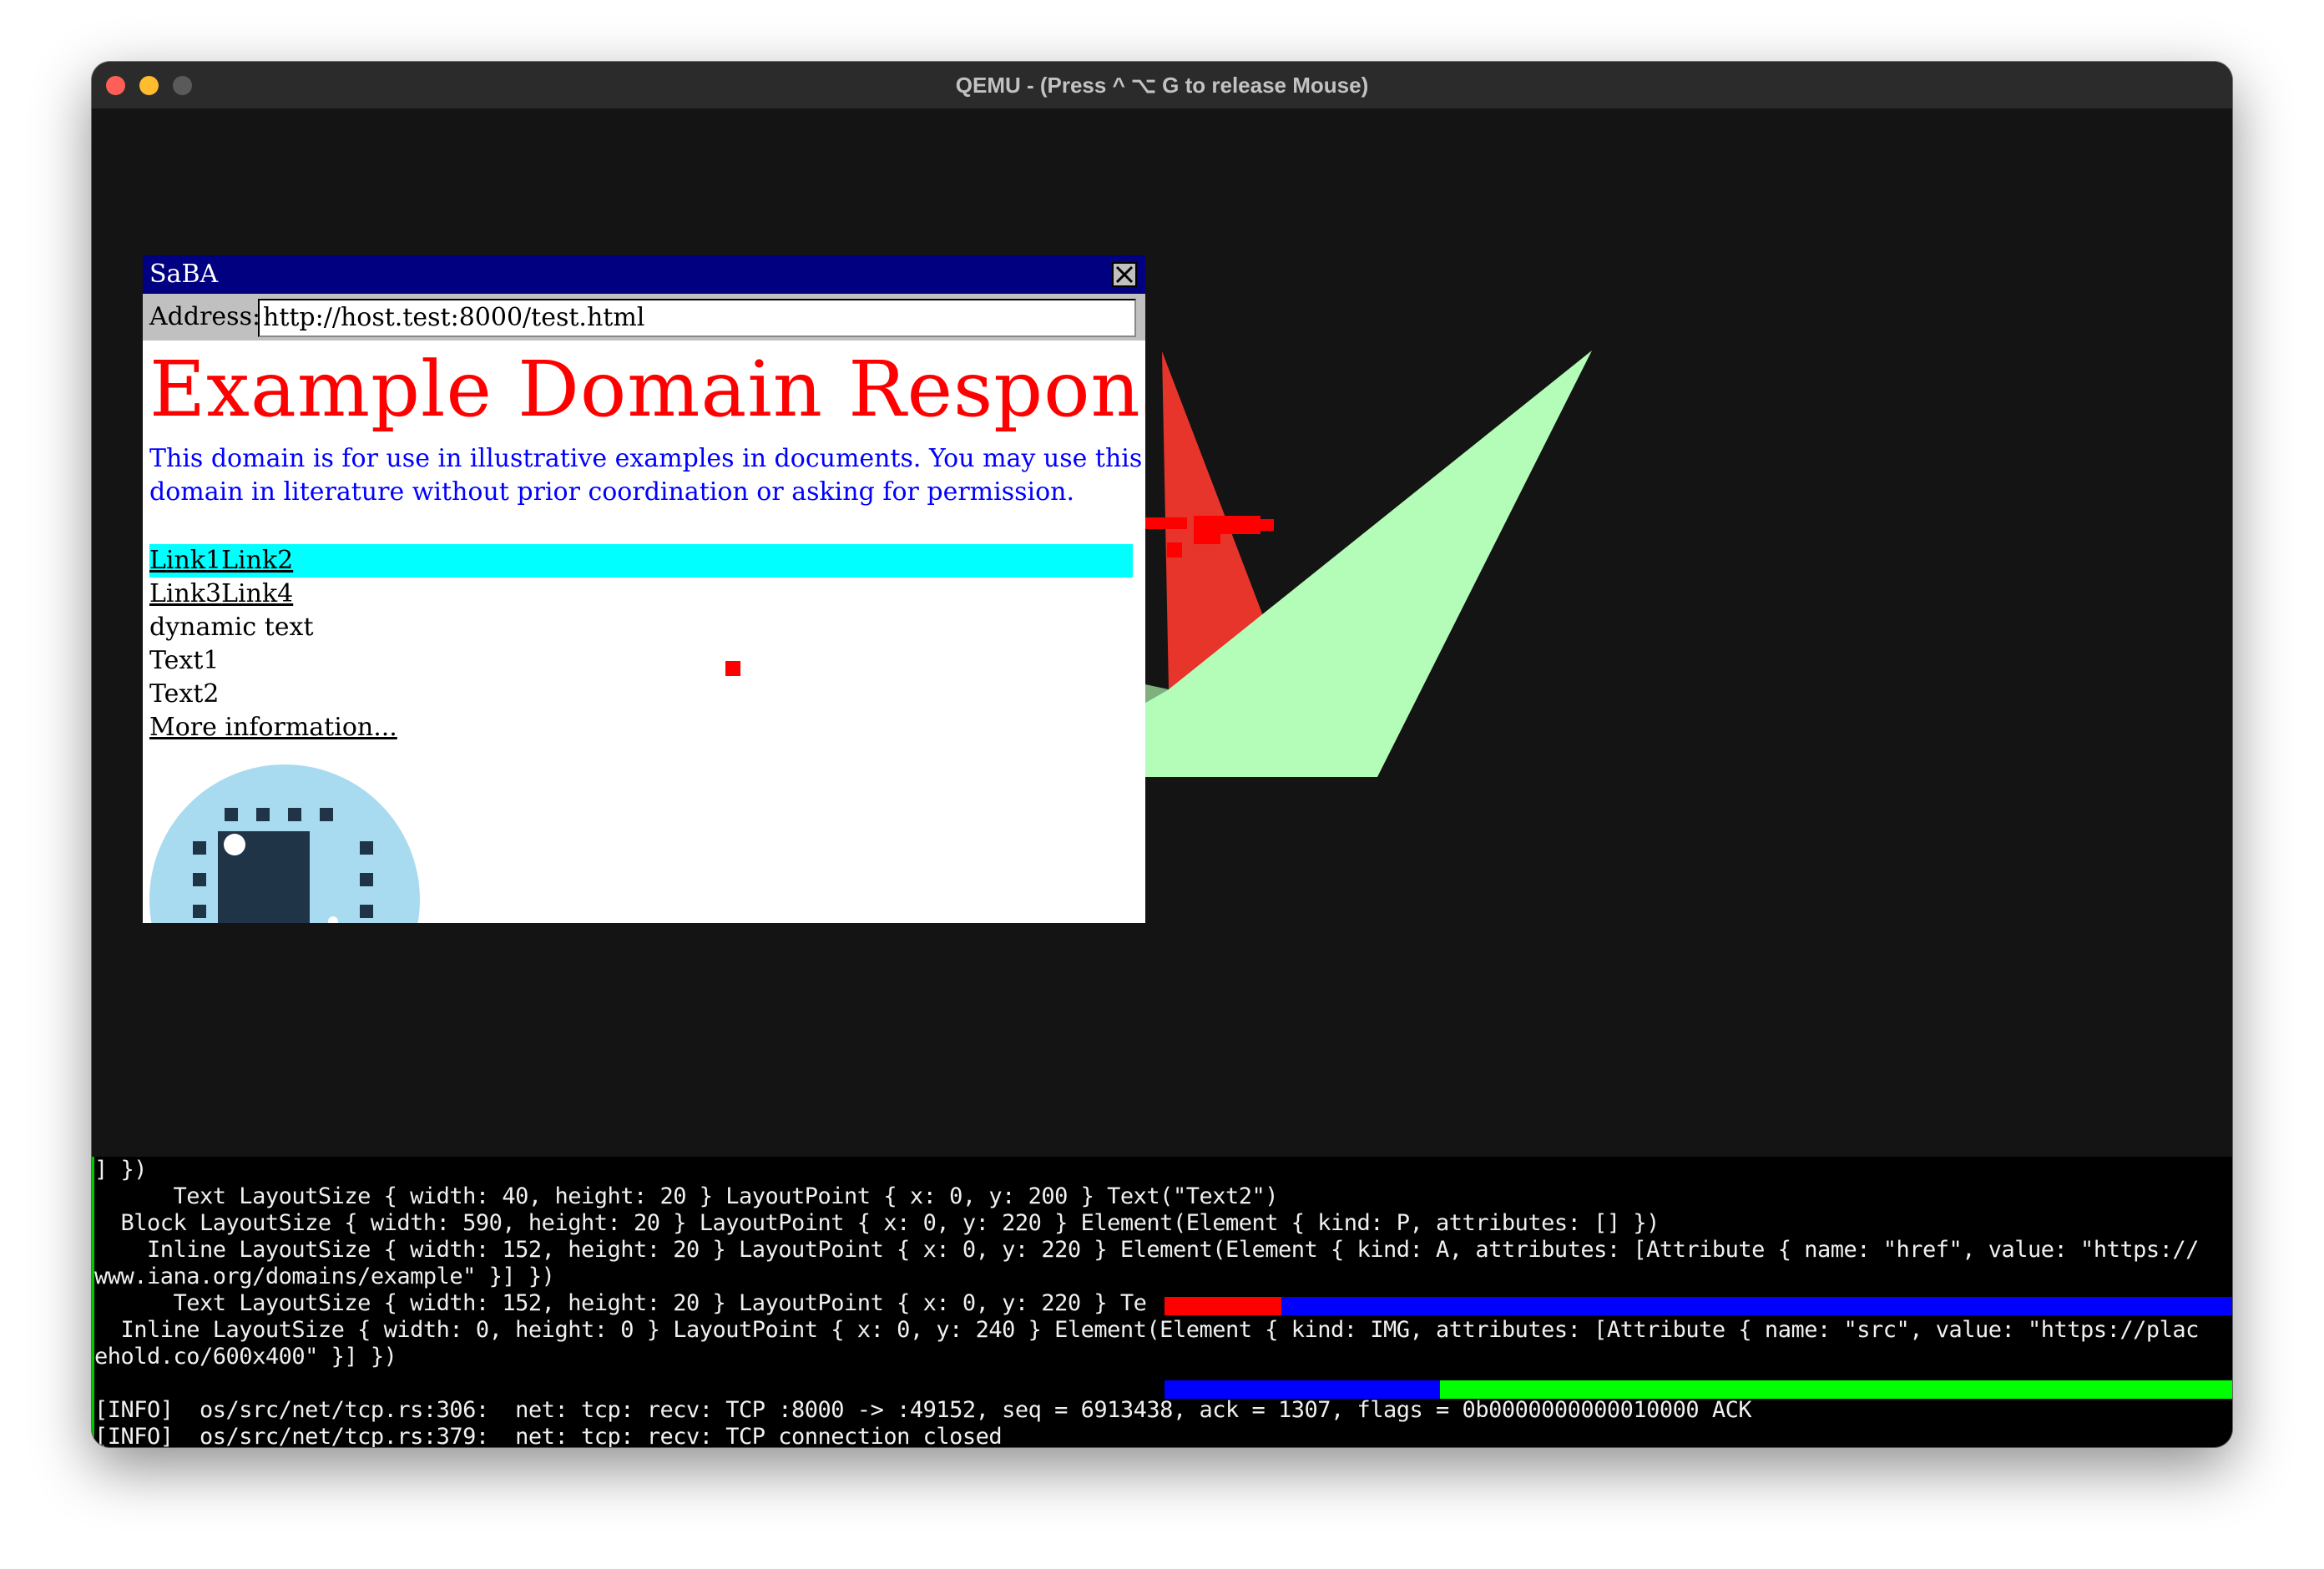 Image resolution: width=2324 pixels, height=1569 pixels. What do you see at coordinates (185, 593) in the screenshot?
I see `link-3: Link3` at bounding box center [185, 593].